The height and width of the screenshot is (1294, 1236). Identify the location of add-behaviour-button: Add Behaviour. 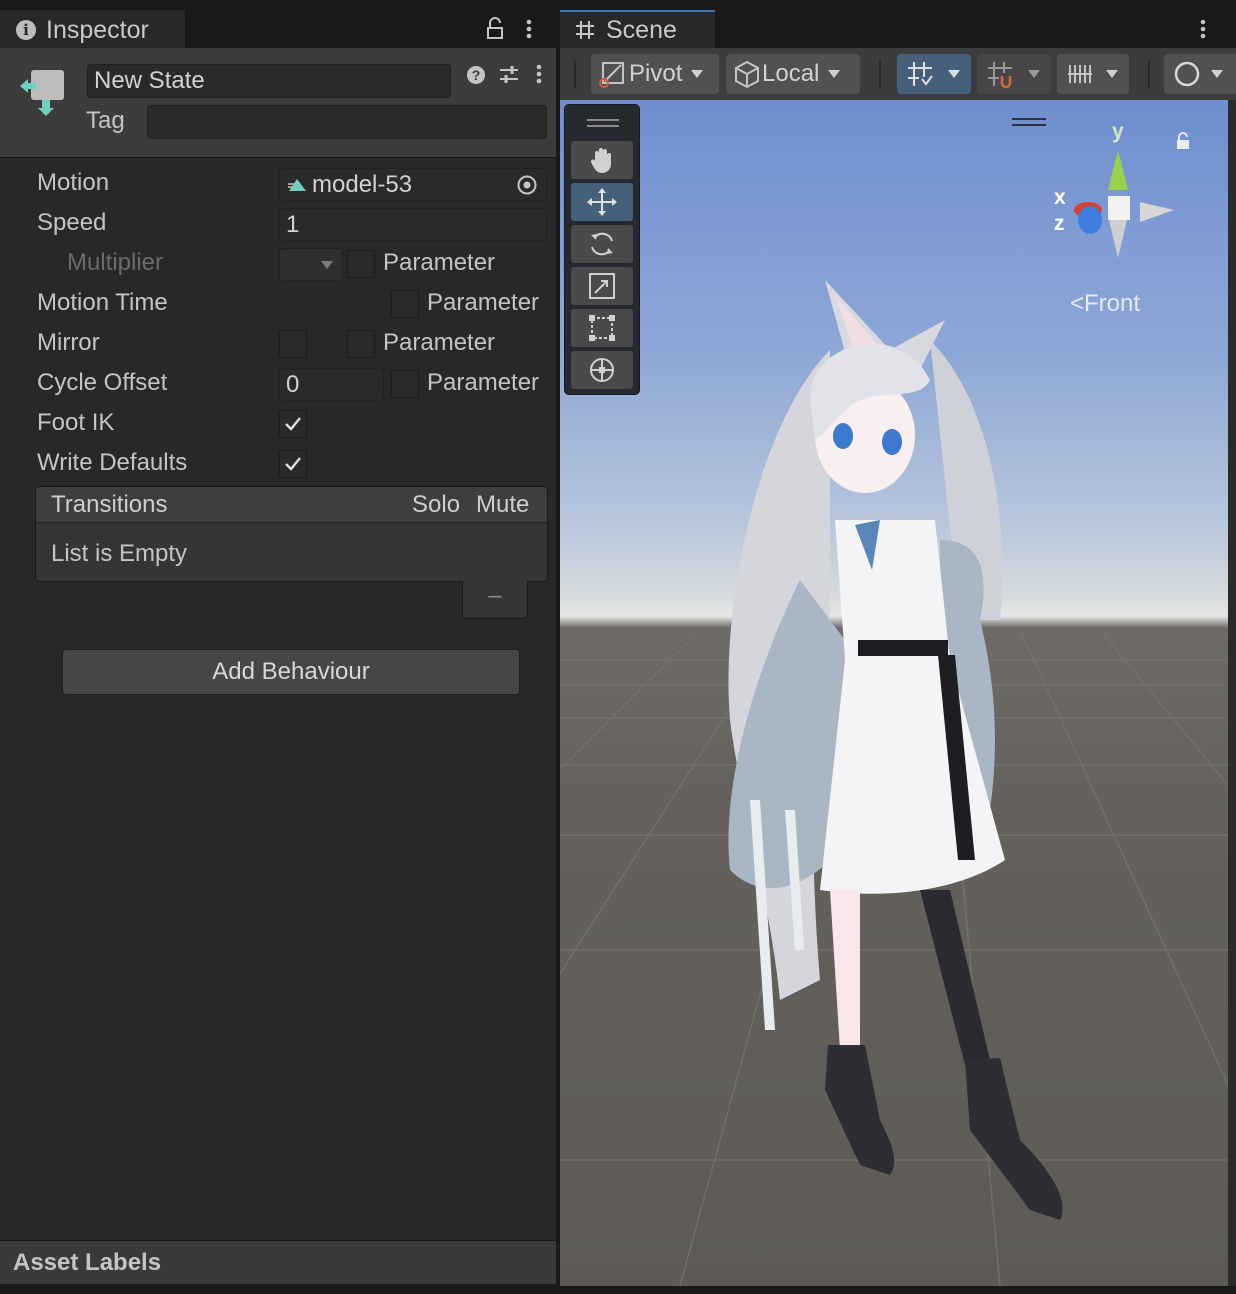
(291, 672).